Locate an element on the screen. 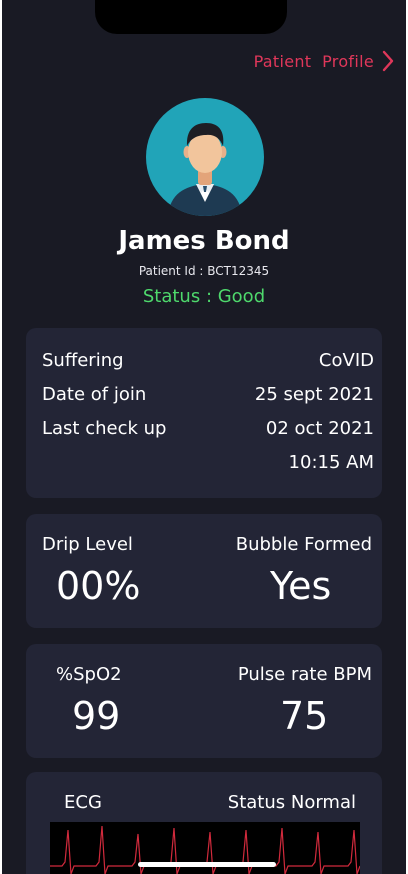 This screenshot has height=874, width=408. patient-profile-link: Patient Profile is located at coordinates (324, 61).